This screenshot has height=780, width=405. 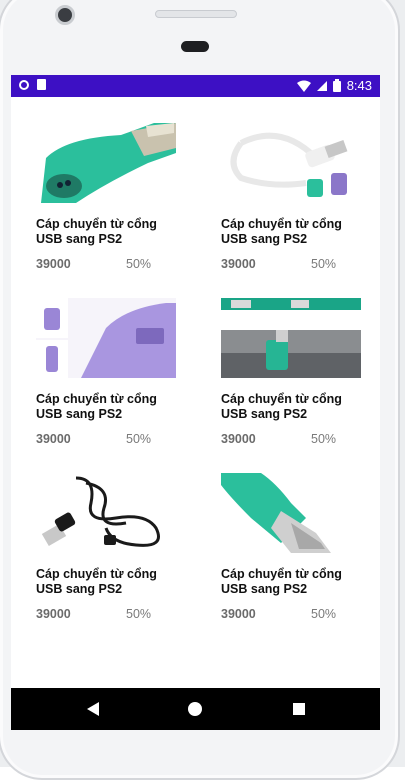 I want to click on earpiece-speaker, so click(x=196, y=14).